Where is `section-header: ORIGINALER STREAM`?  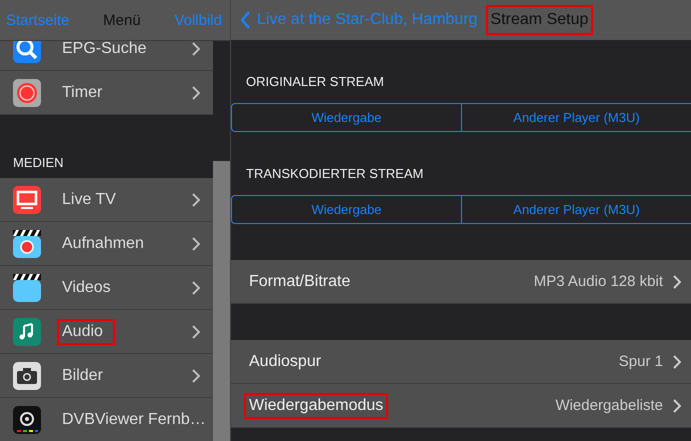 section-header: ORIGINALER STREAM is located at coordinates (315, 82).